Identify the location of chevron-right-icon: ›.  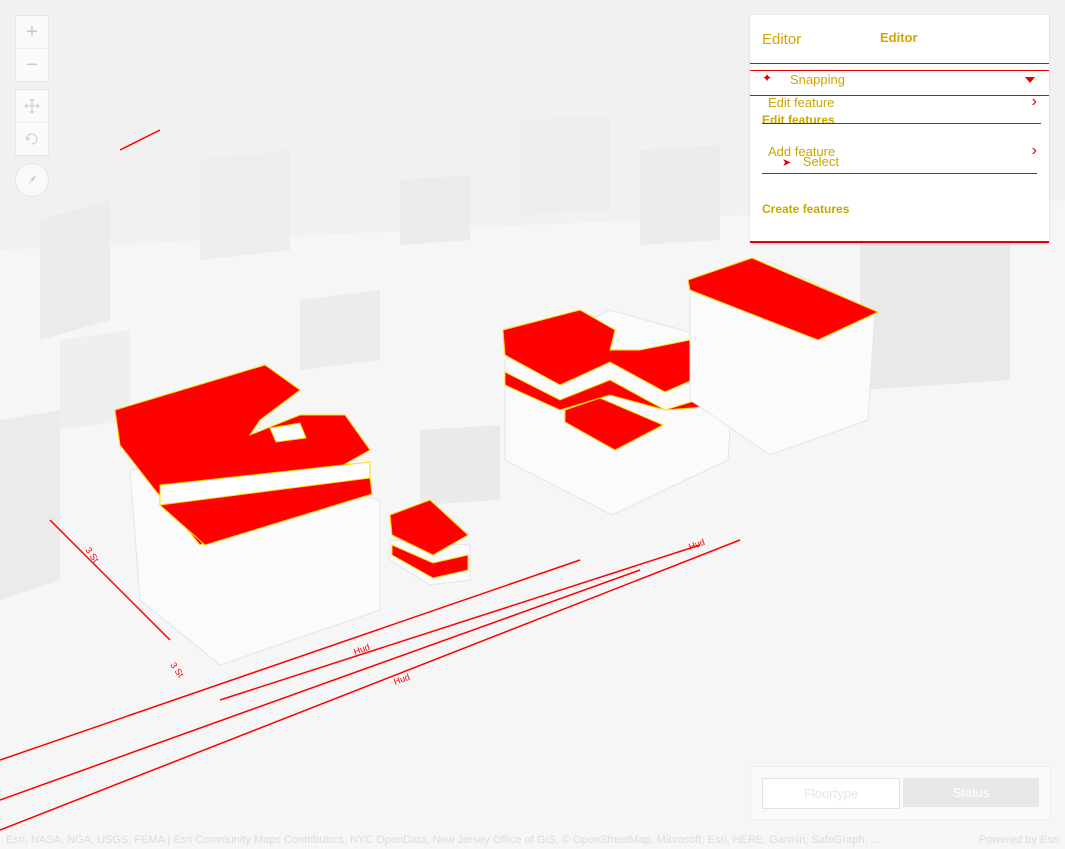
(1034, 101).